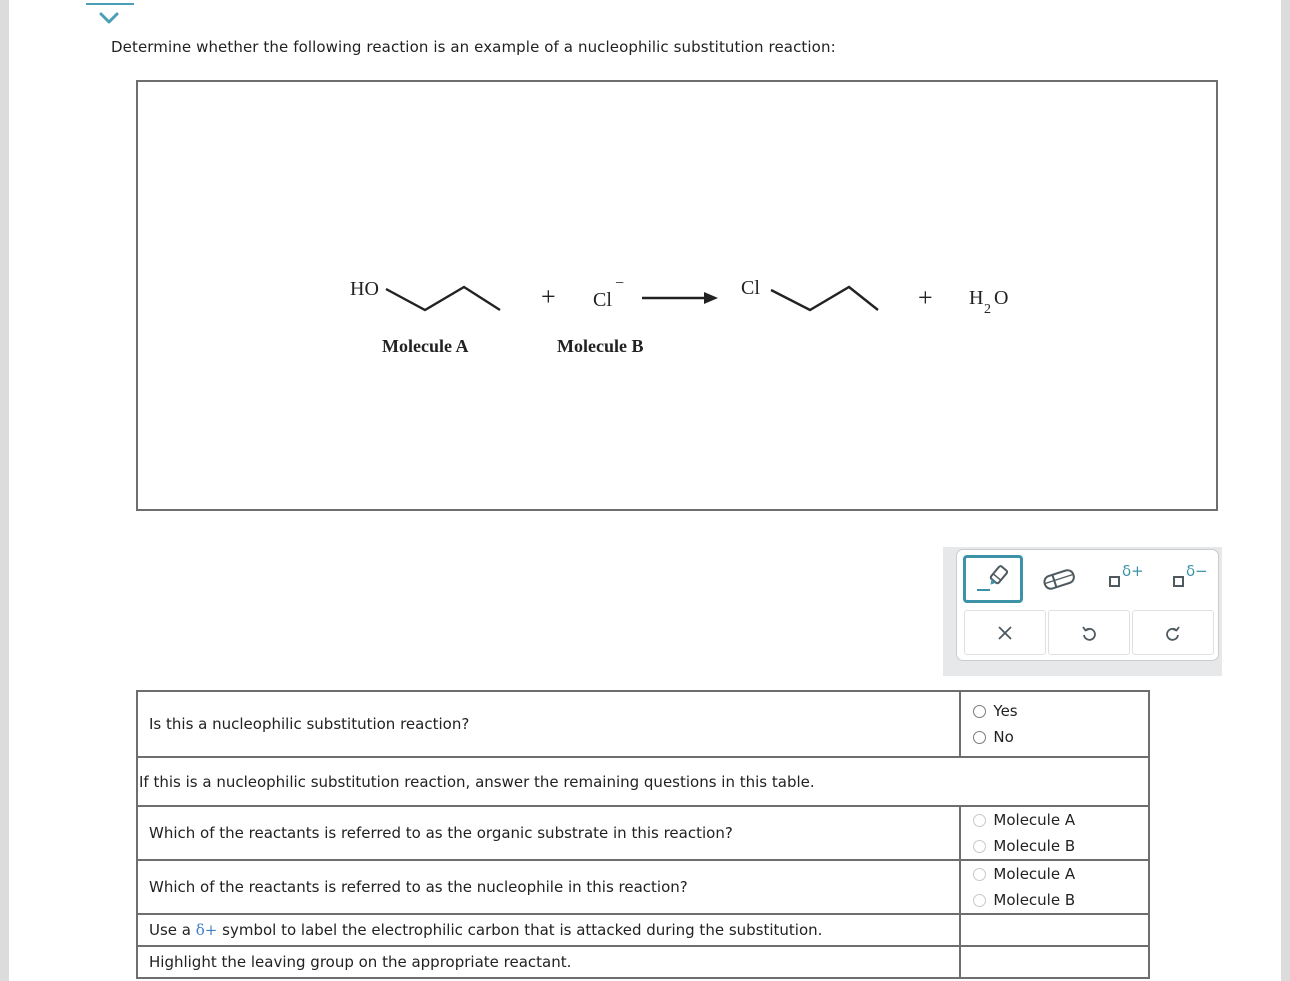 The height and width of the screenshot is (981, 1290). I want to click on negative-charge: −, so click(619, 283).